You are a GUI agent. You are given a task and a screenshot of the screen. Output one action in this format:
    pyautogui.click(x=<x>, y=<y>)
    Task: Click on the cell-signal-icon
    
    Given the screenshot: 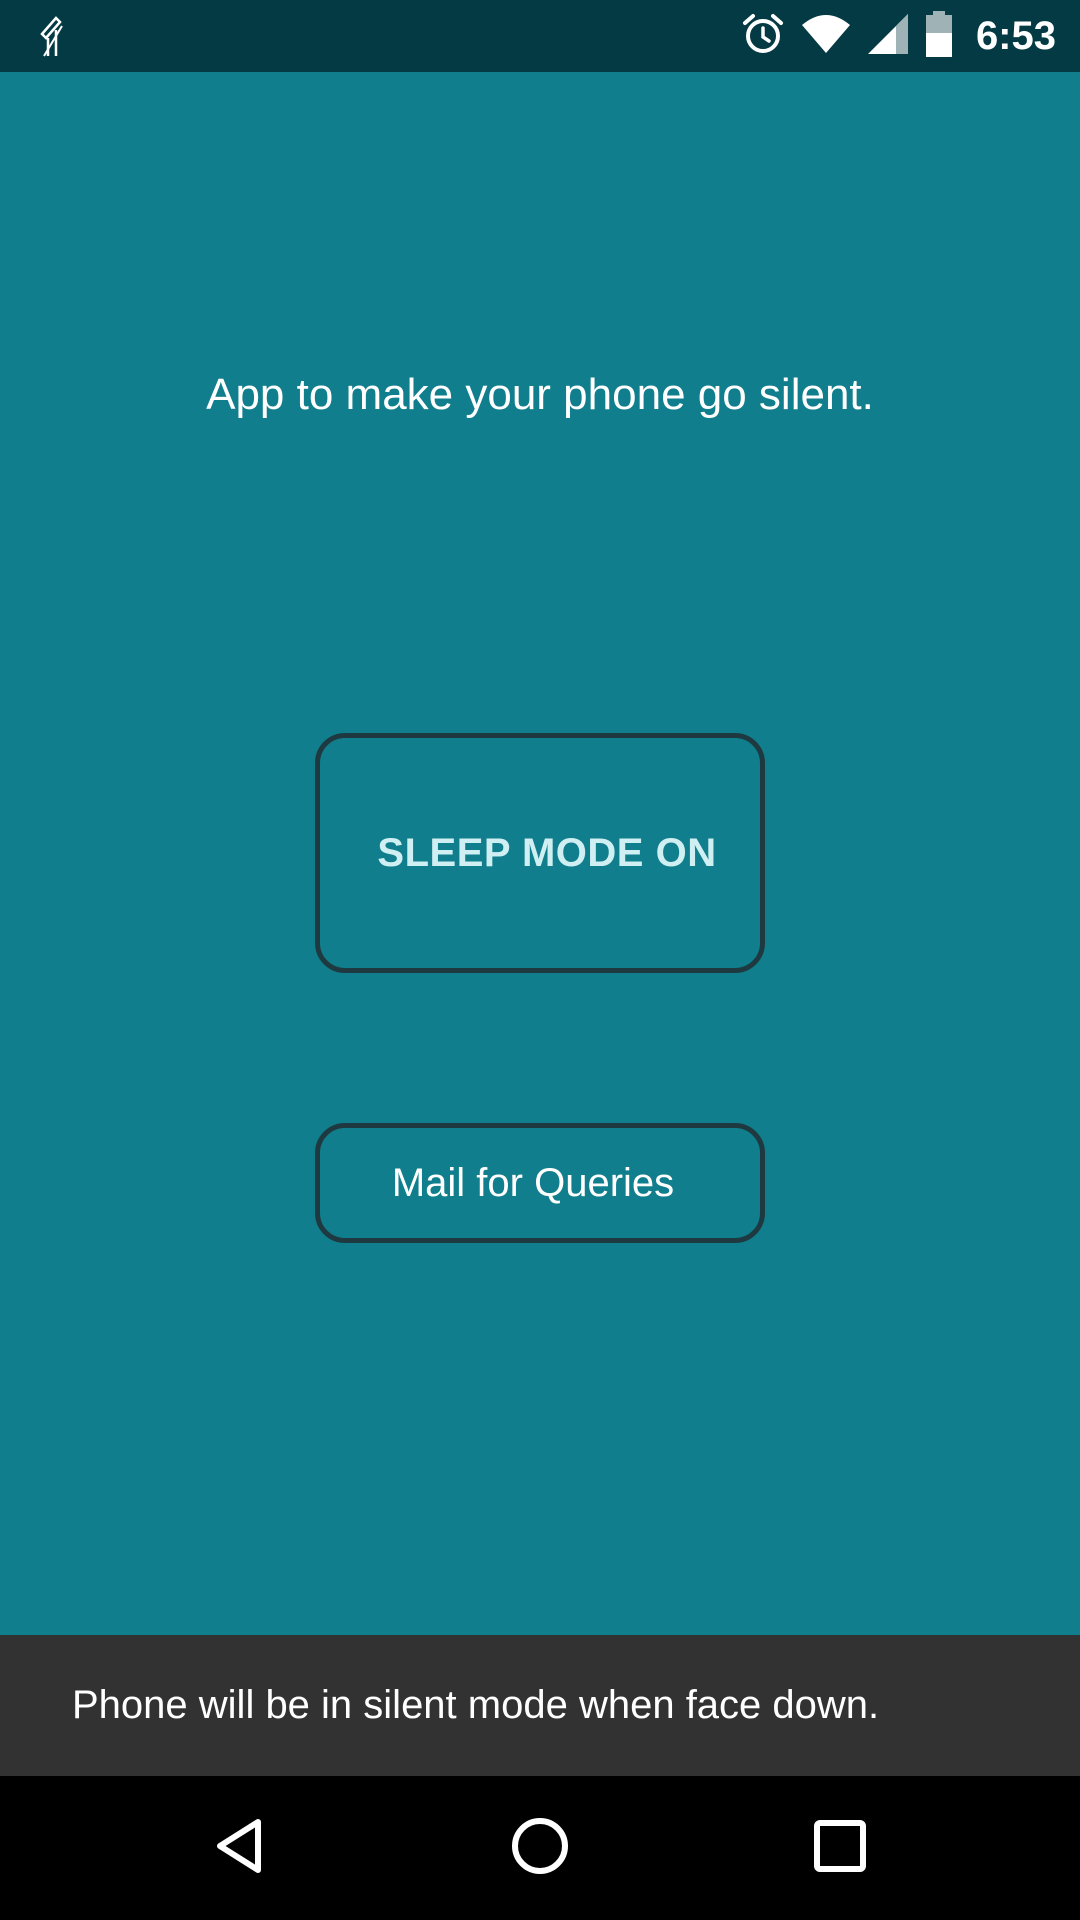 What is the action you would take?
    pyautogui.click(x=888, y=36)
    